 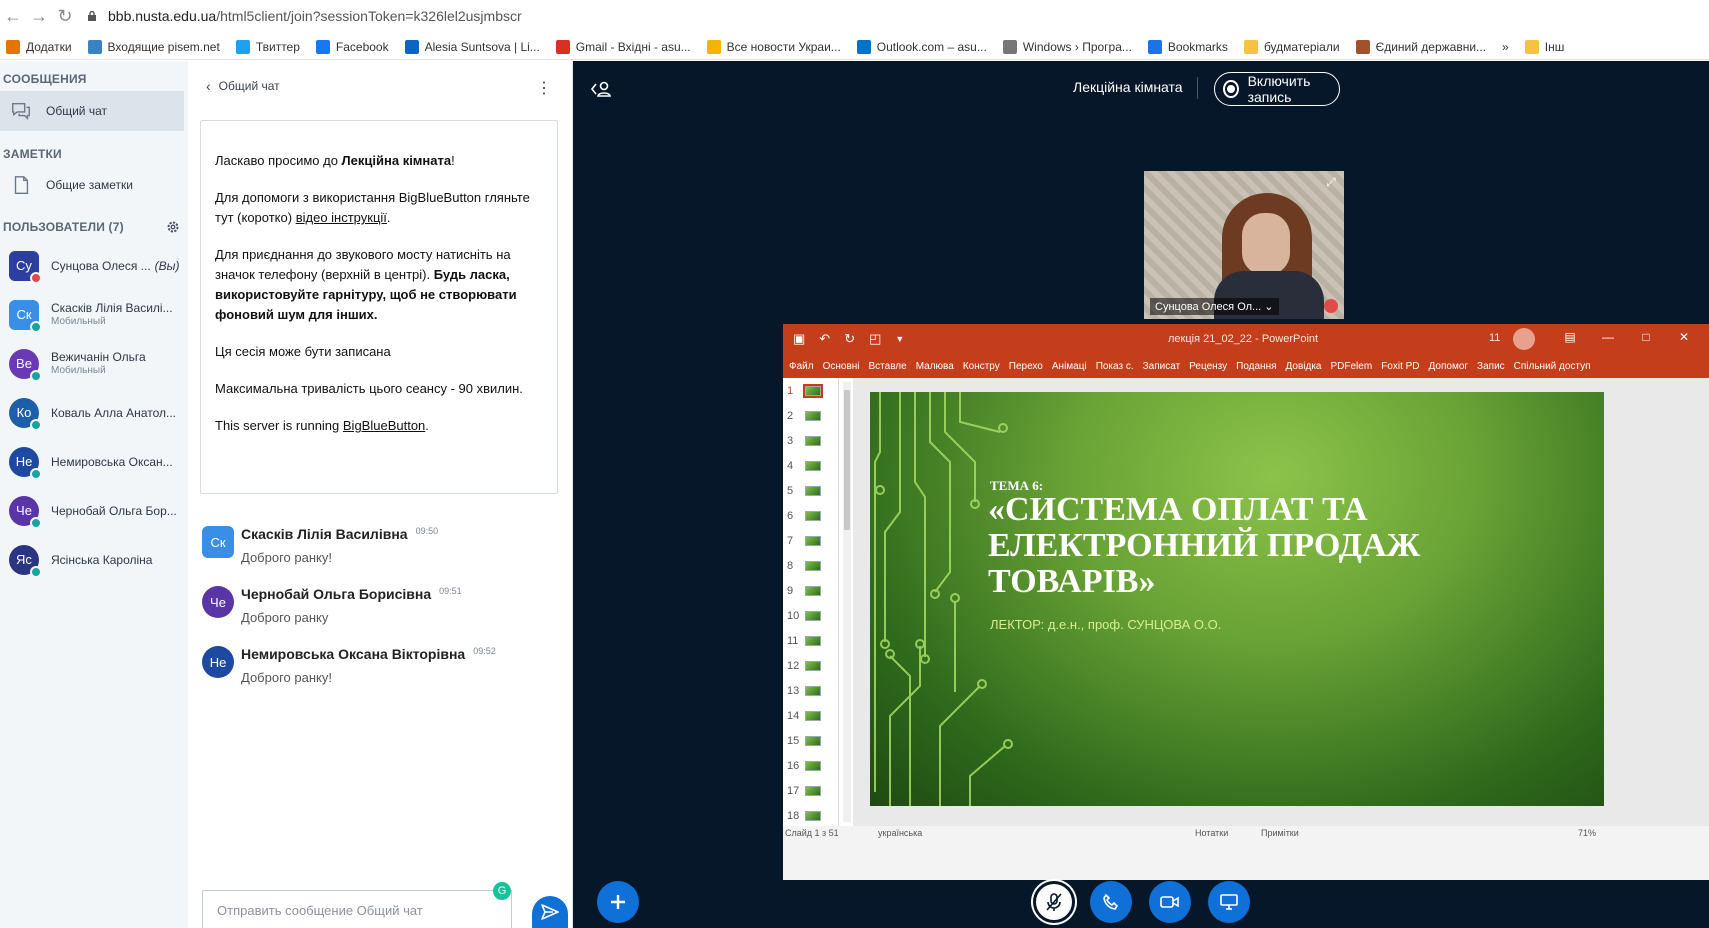 What do you see at coordinates (1026, 366) in the screenshot?
I see `ribbon-tab: Перехо` at bounding box center [1026, 366].